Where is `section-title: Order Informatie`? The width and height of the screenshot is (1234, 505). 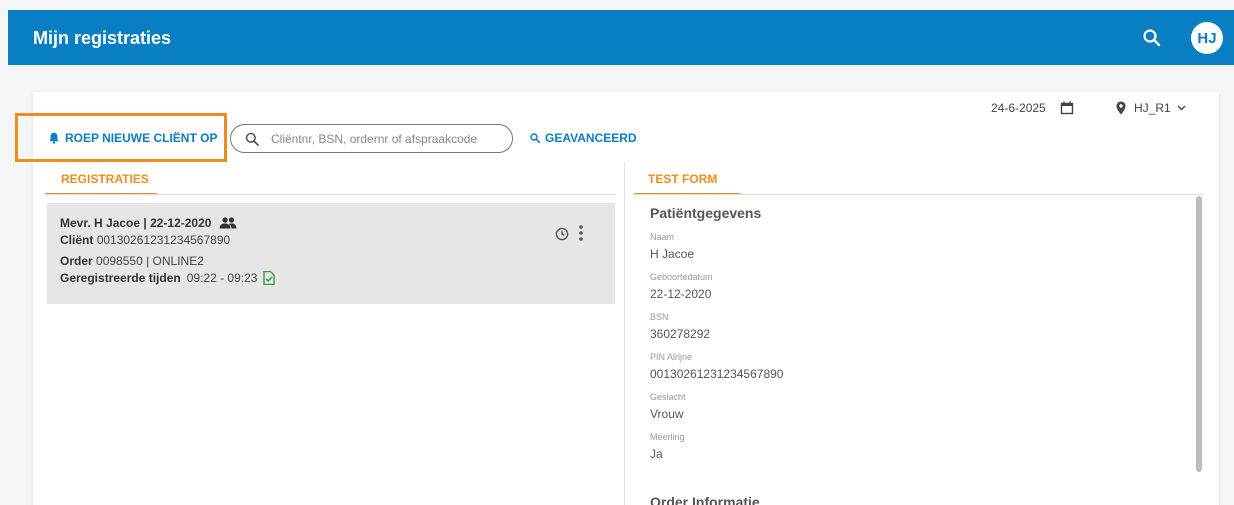
section-title: Order Informatie is located at coordinates (705, 499).